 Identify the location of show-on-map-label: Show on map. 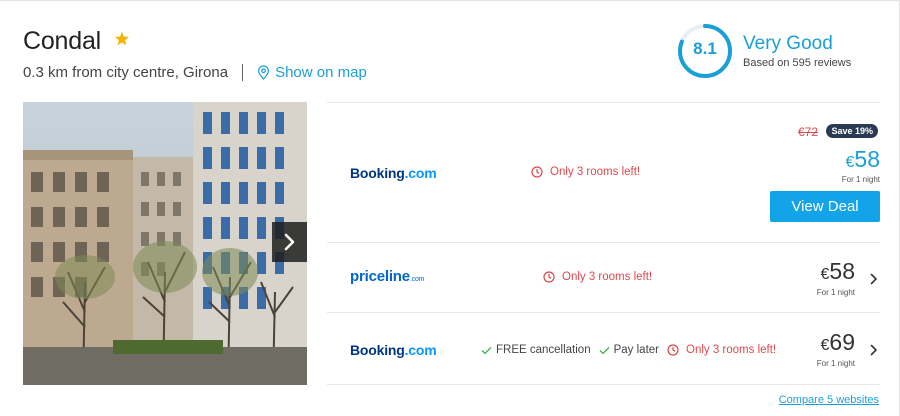
(321, 72).